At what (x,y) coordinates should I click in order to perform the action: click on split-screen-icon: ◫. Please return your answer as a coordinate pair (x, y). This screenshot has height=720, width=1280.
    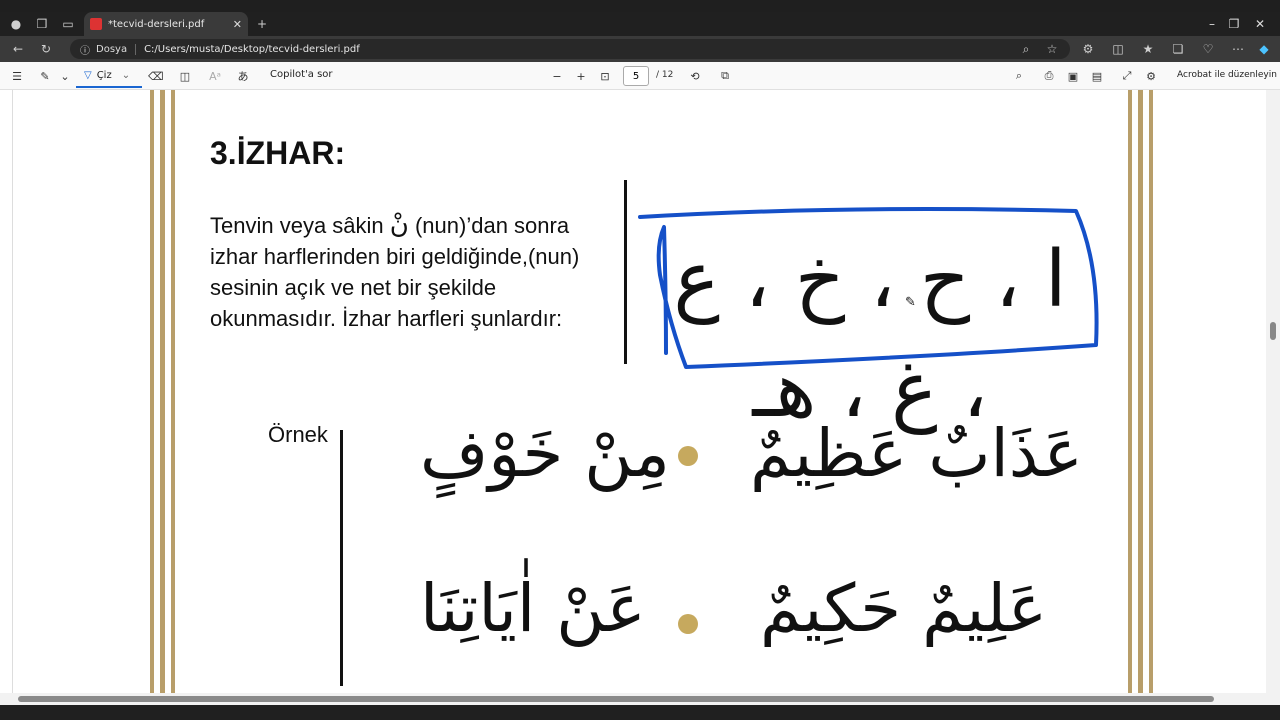
    Looking at the image, I should click on (1118, 49).